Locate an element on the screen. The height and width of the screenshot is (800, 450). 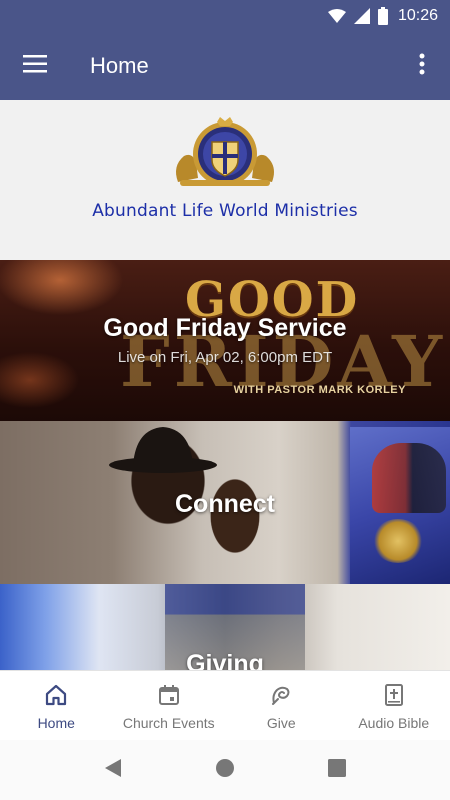
system-navigation-bar is located at coordinates (225, 770).